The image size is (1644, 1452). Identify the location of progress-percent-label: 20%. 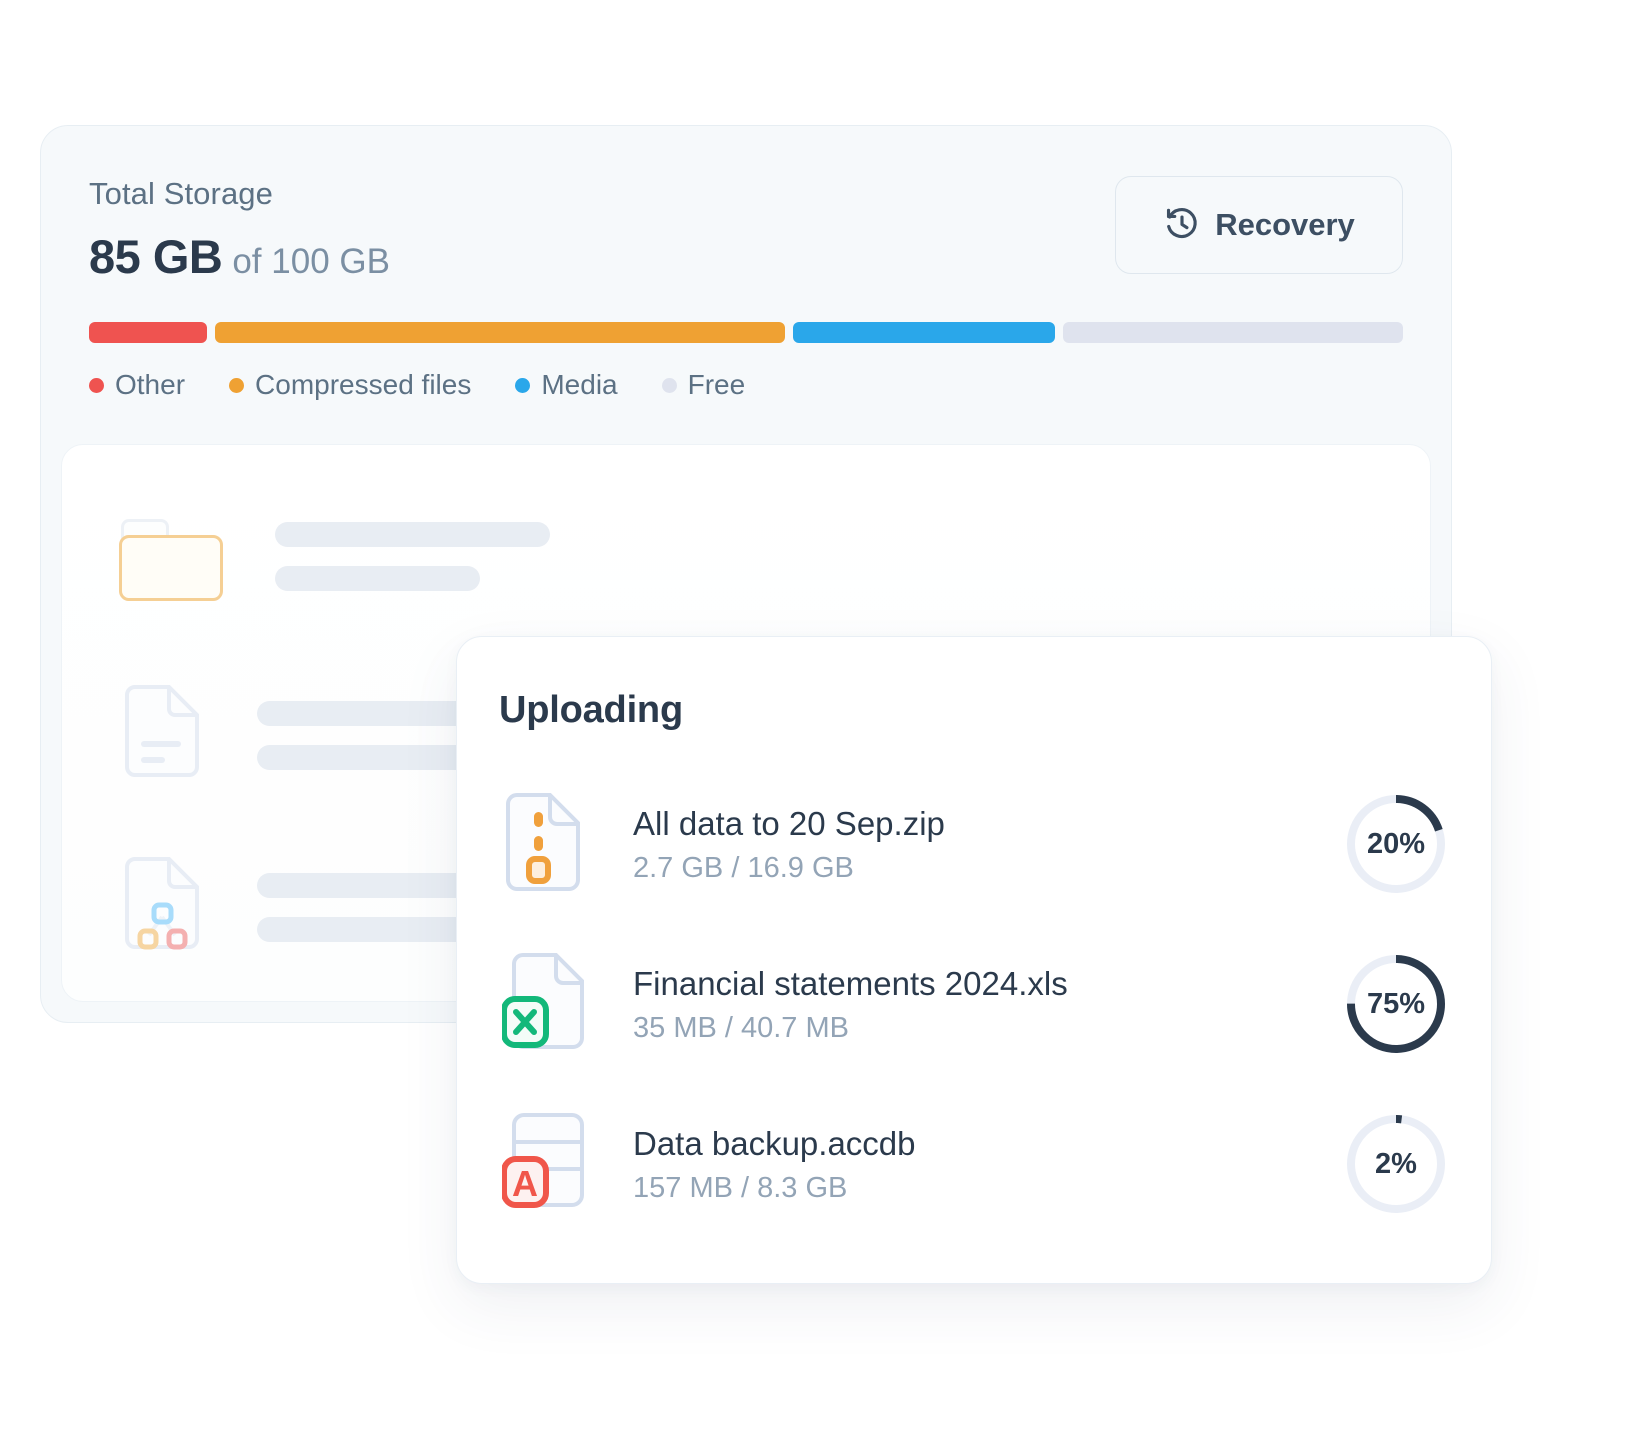
(1396, 843).